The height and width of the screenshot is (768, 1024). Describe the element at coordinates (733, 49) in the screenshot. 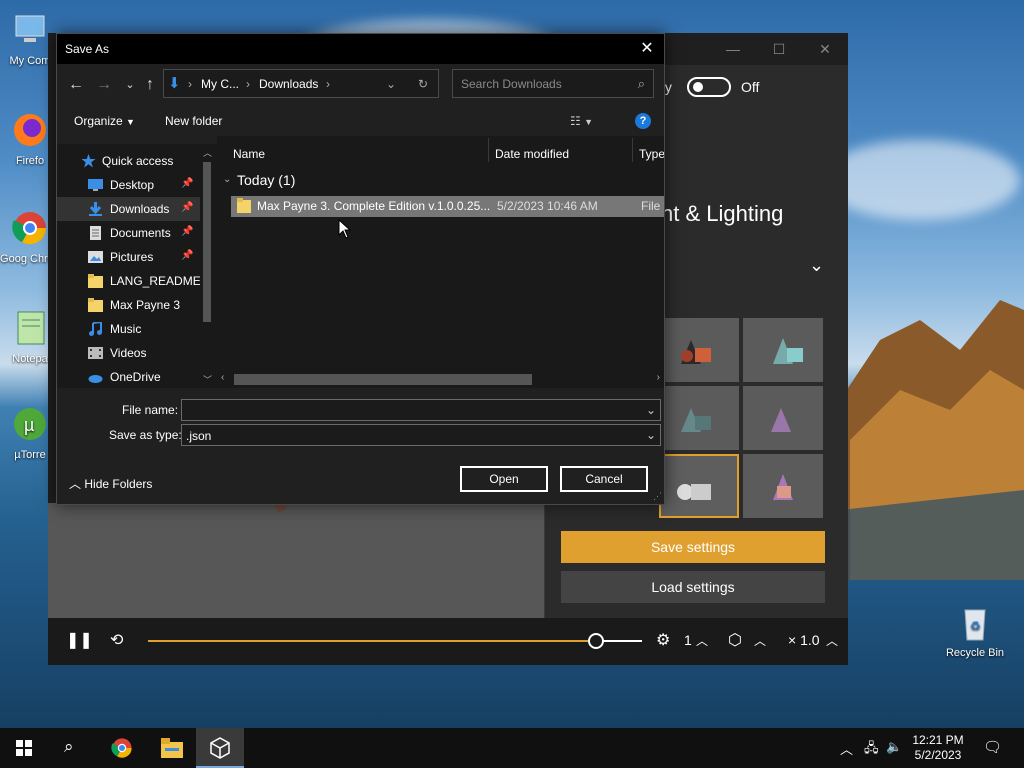

I see `minimize-icon: —` at that location.